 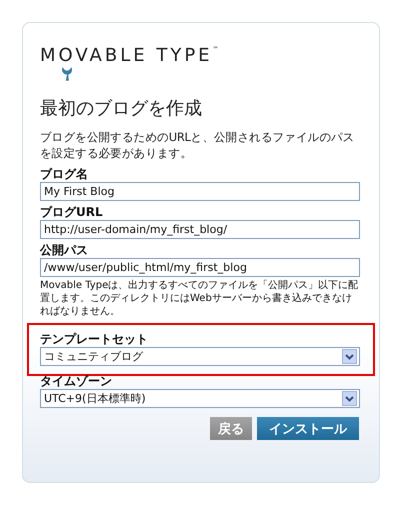 What do you see at coordinates (308, 428) in the screenshot?
I see `install-button: インストール` at bounding box center [308, 428].